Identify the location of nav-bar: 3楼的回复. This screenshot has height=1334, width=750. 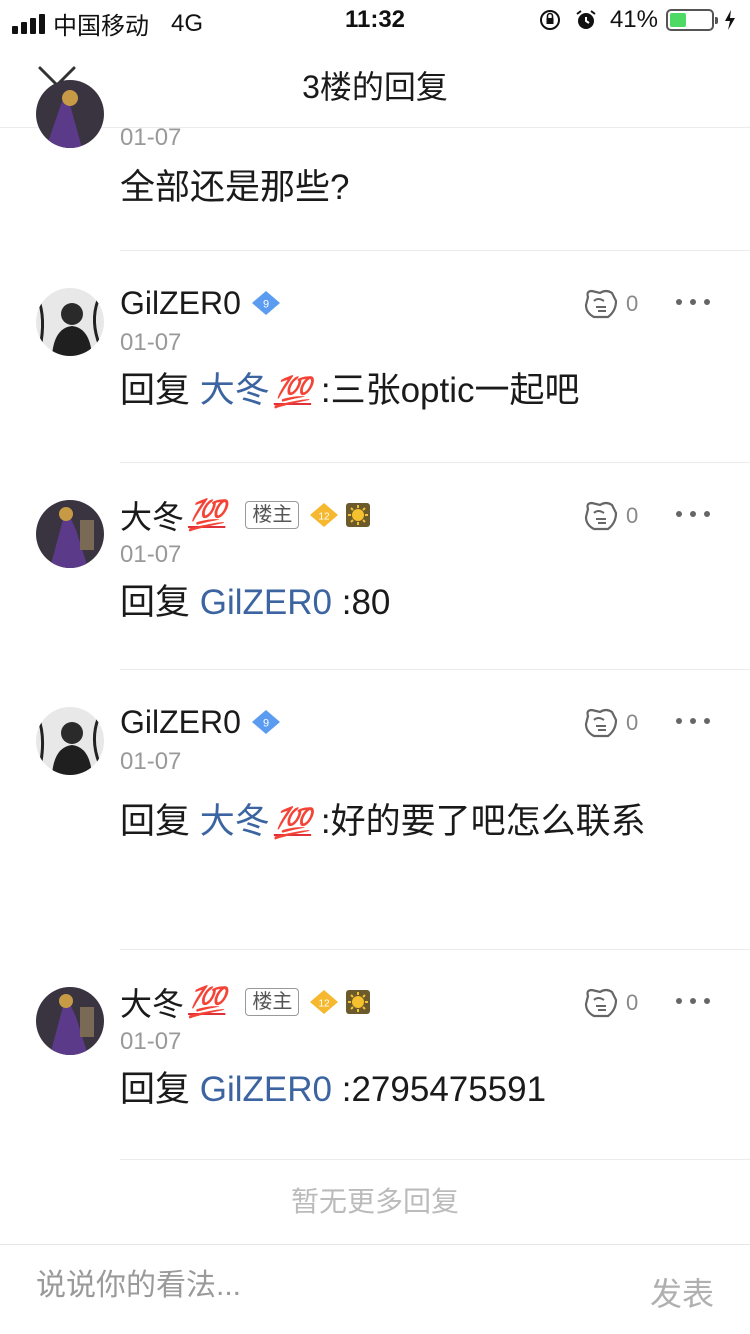
(375, 84).